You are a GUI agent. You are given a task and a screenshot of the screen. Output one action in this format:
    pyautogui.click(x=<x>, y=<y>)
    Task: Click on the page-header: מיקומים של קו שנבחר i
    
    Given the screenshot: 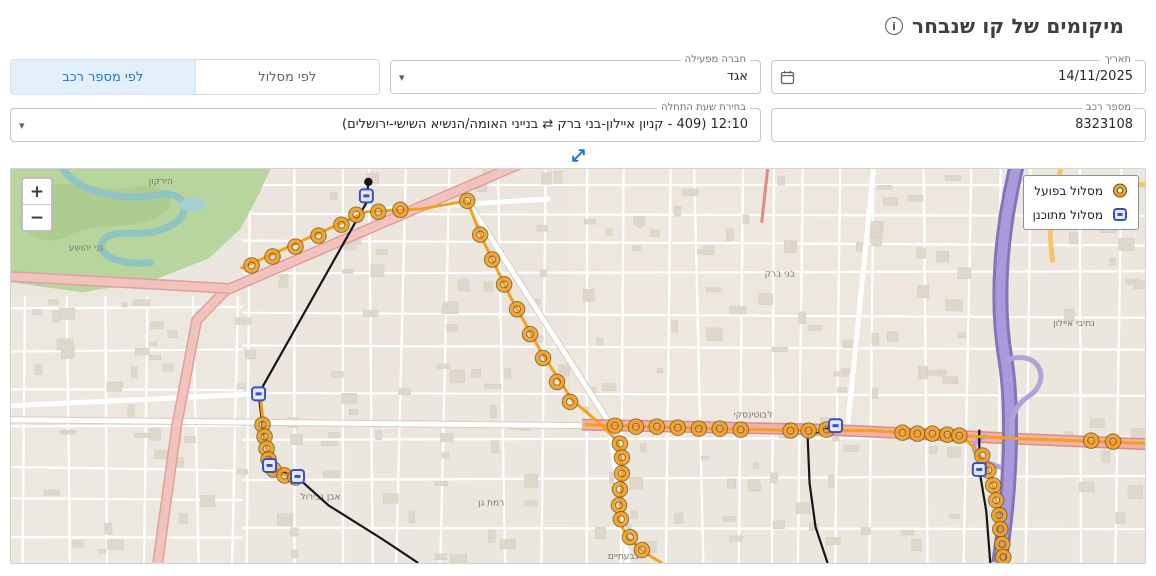 What is the action you would take?
    pyautogui.click(x=578, y=26)
    